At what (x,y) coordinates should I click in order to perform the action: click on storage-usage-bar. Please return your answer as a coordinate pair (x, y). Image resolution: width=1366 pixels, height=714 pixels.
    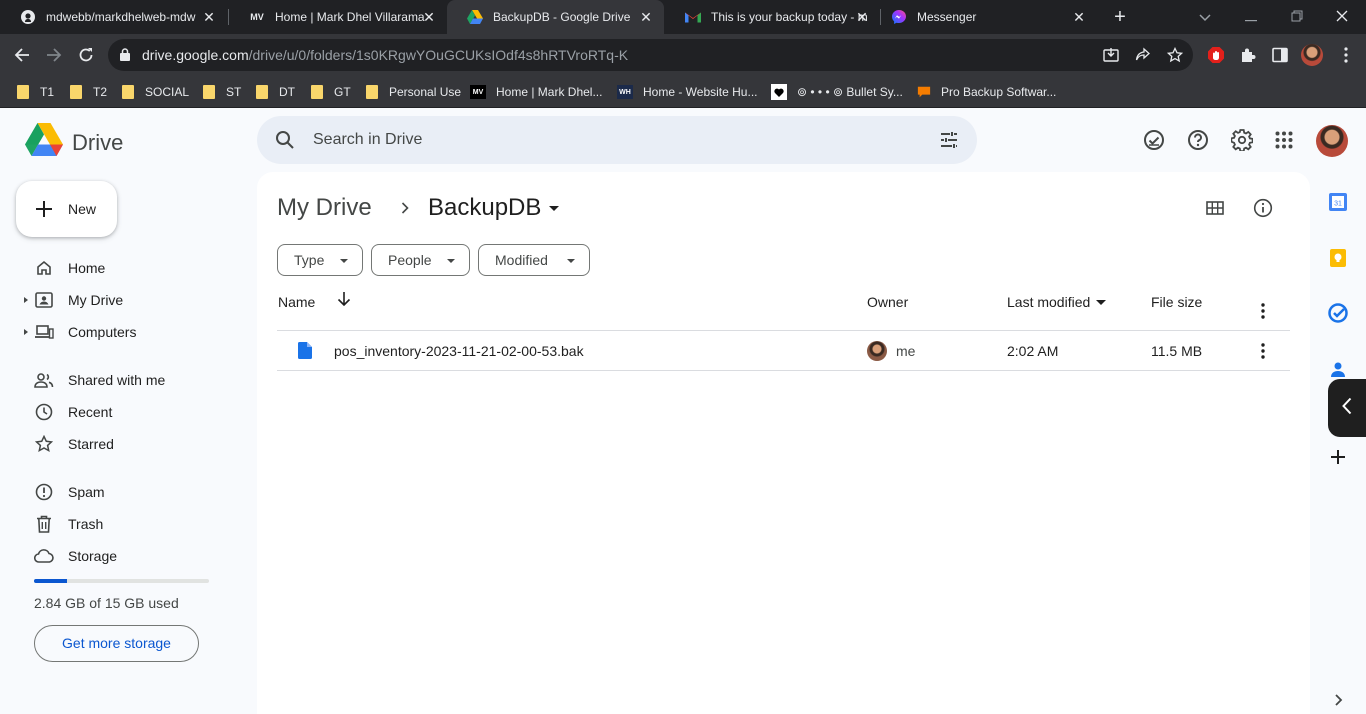
    Looking at the image, I should click on (121, 581).